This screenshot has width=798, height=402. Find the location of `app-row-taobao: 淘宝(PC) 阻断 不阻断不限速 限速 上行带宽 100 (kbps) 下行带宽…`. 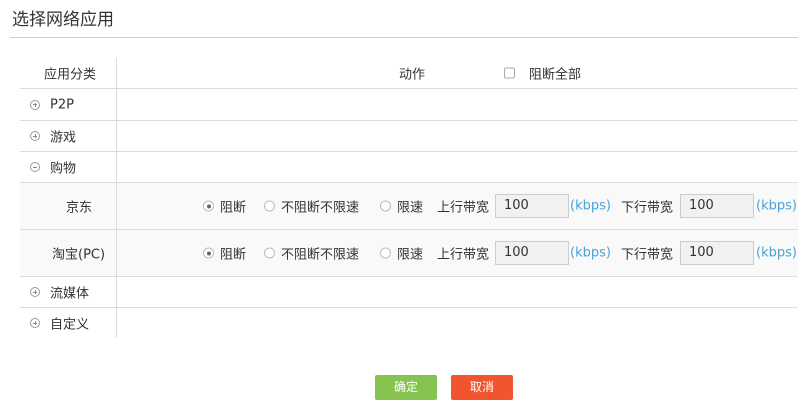

app-row-taobao: 淘宝(PC) 阻断 不阻断不限速 限速 上行带宽 100 (kbps) 下行带宽… is located at coordinates (409, 253).